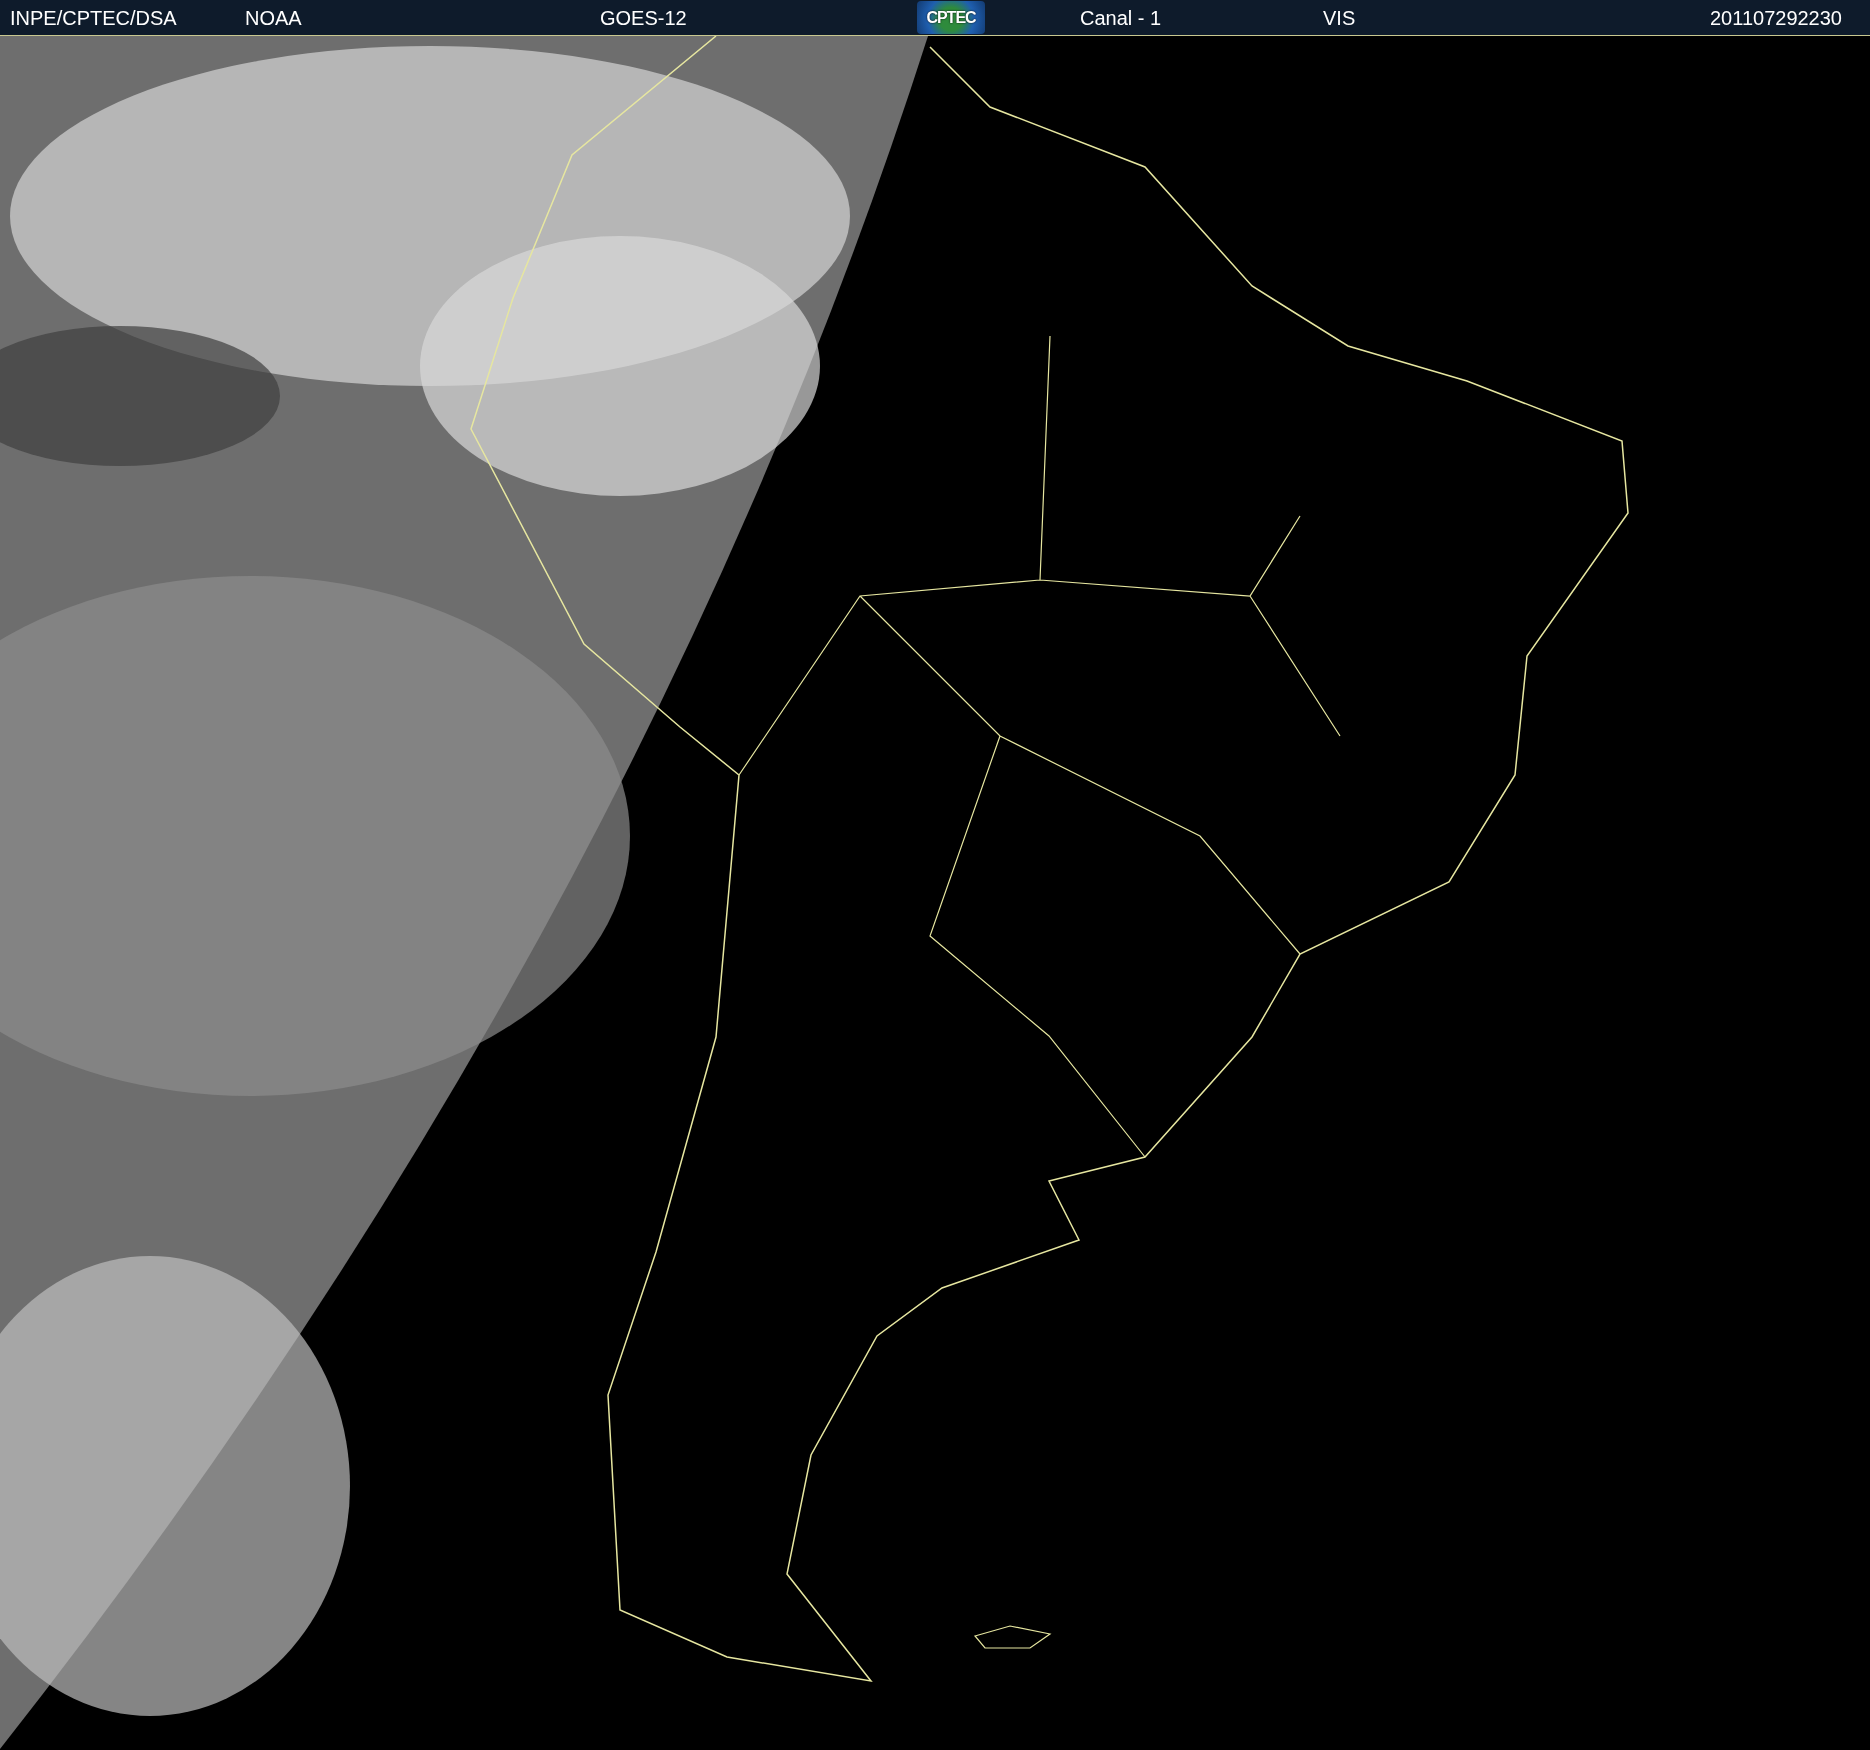 The height and width of the screenshot is (1750, 1870). What do you see at coordinates (1776, 17) in the screenshot?
I see `timestamp: 201107292230` at bounding box center [1776, 17].